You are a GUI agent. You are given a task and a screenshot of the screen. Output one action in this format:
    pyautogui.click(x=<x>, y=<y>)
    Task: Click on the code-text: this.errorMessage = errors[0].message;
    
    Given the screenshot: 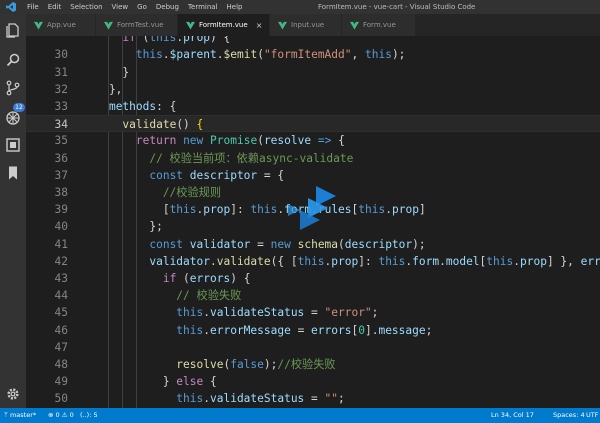 What is the action you would take?
    pyautogui.click(x=257, y=330)
    